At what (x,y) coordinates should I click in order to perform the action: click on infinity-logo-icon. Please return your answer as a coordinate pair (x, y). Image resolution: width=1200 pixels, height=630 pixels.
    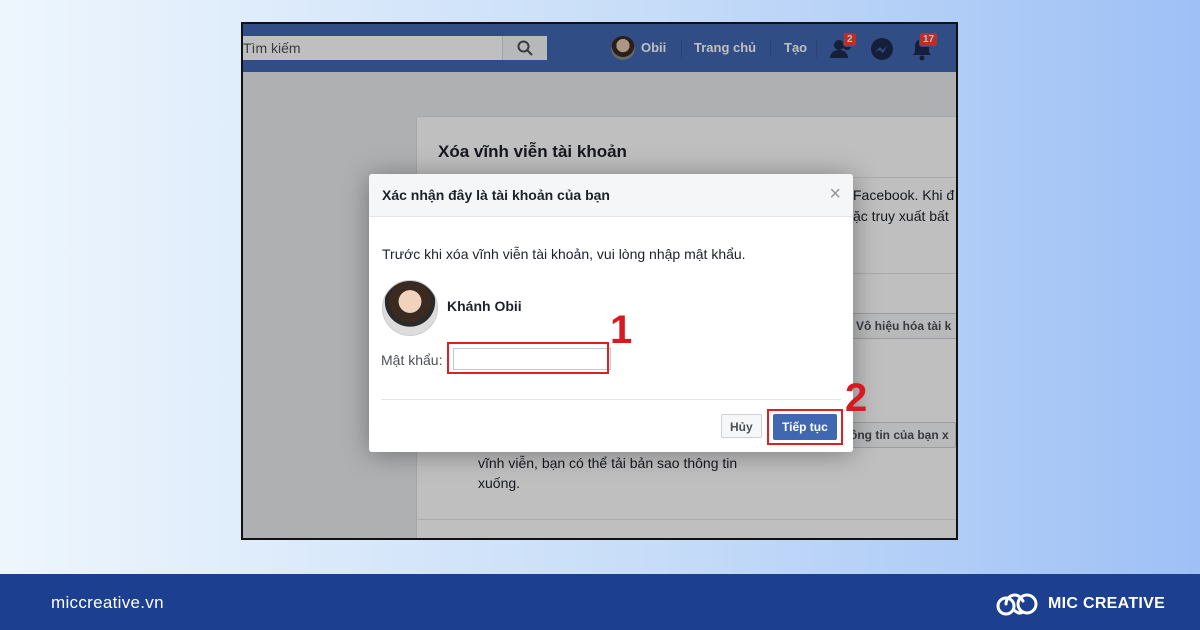
    Looking at the image, I should click on (1017, 604).